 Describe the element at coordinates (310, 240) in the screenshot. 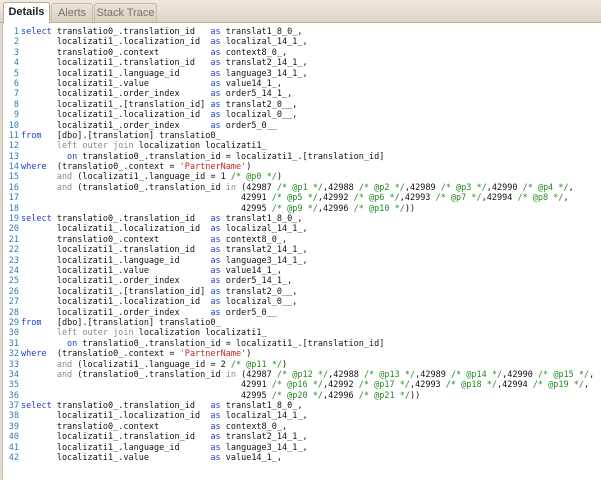

I see `code-line: translatio0_.context as context8_0_,` at that location.